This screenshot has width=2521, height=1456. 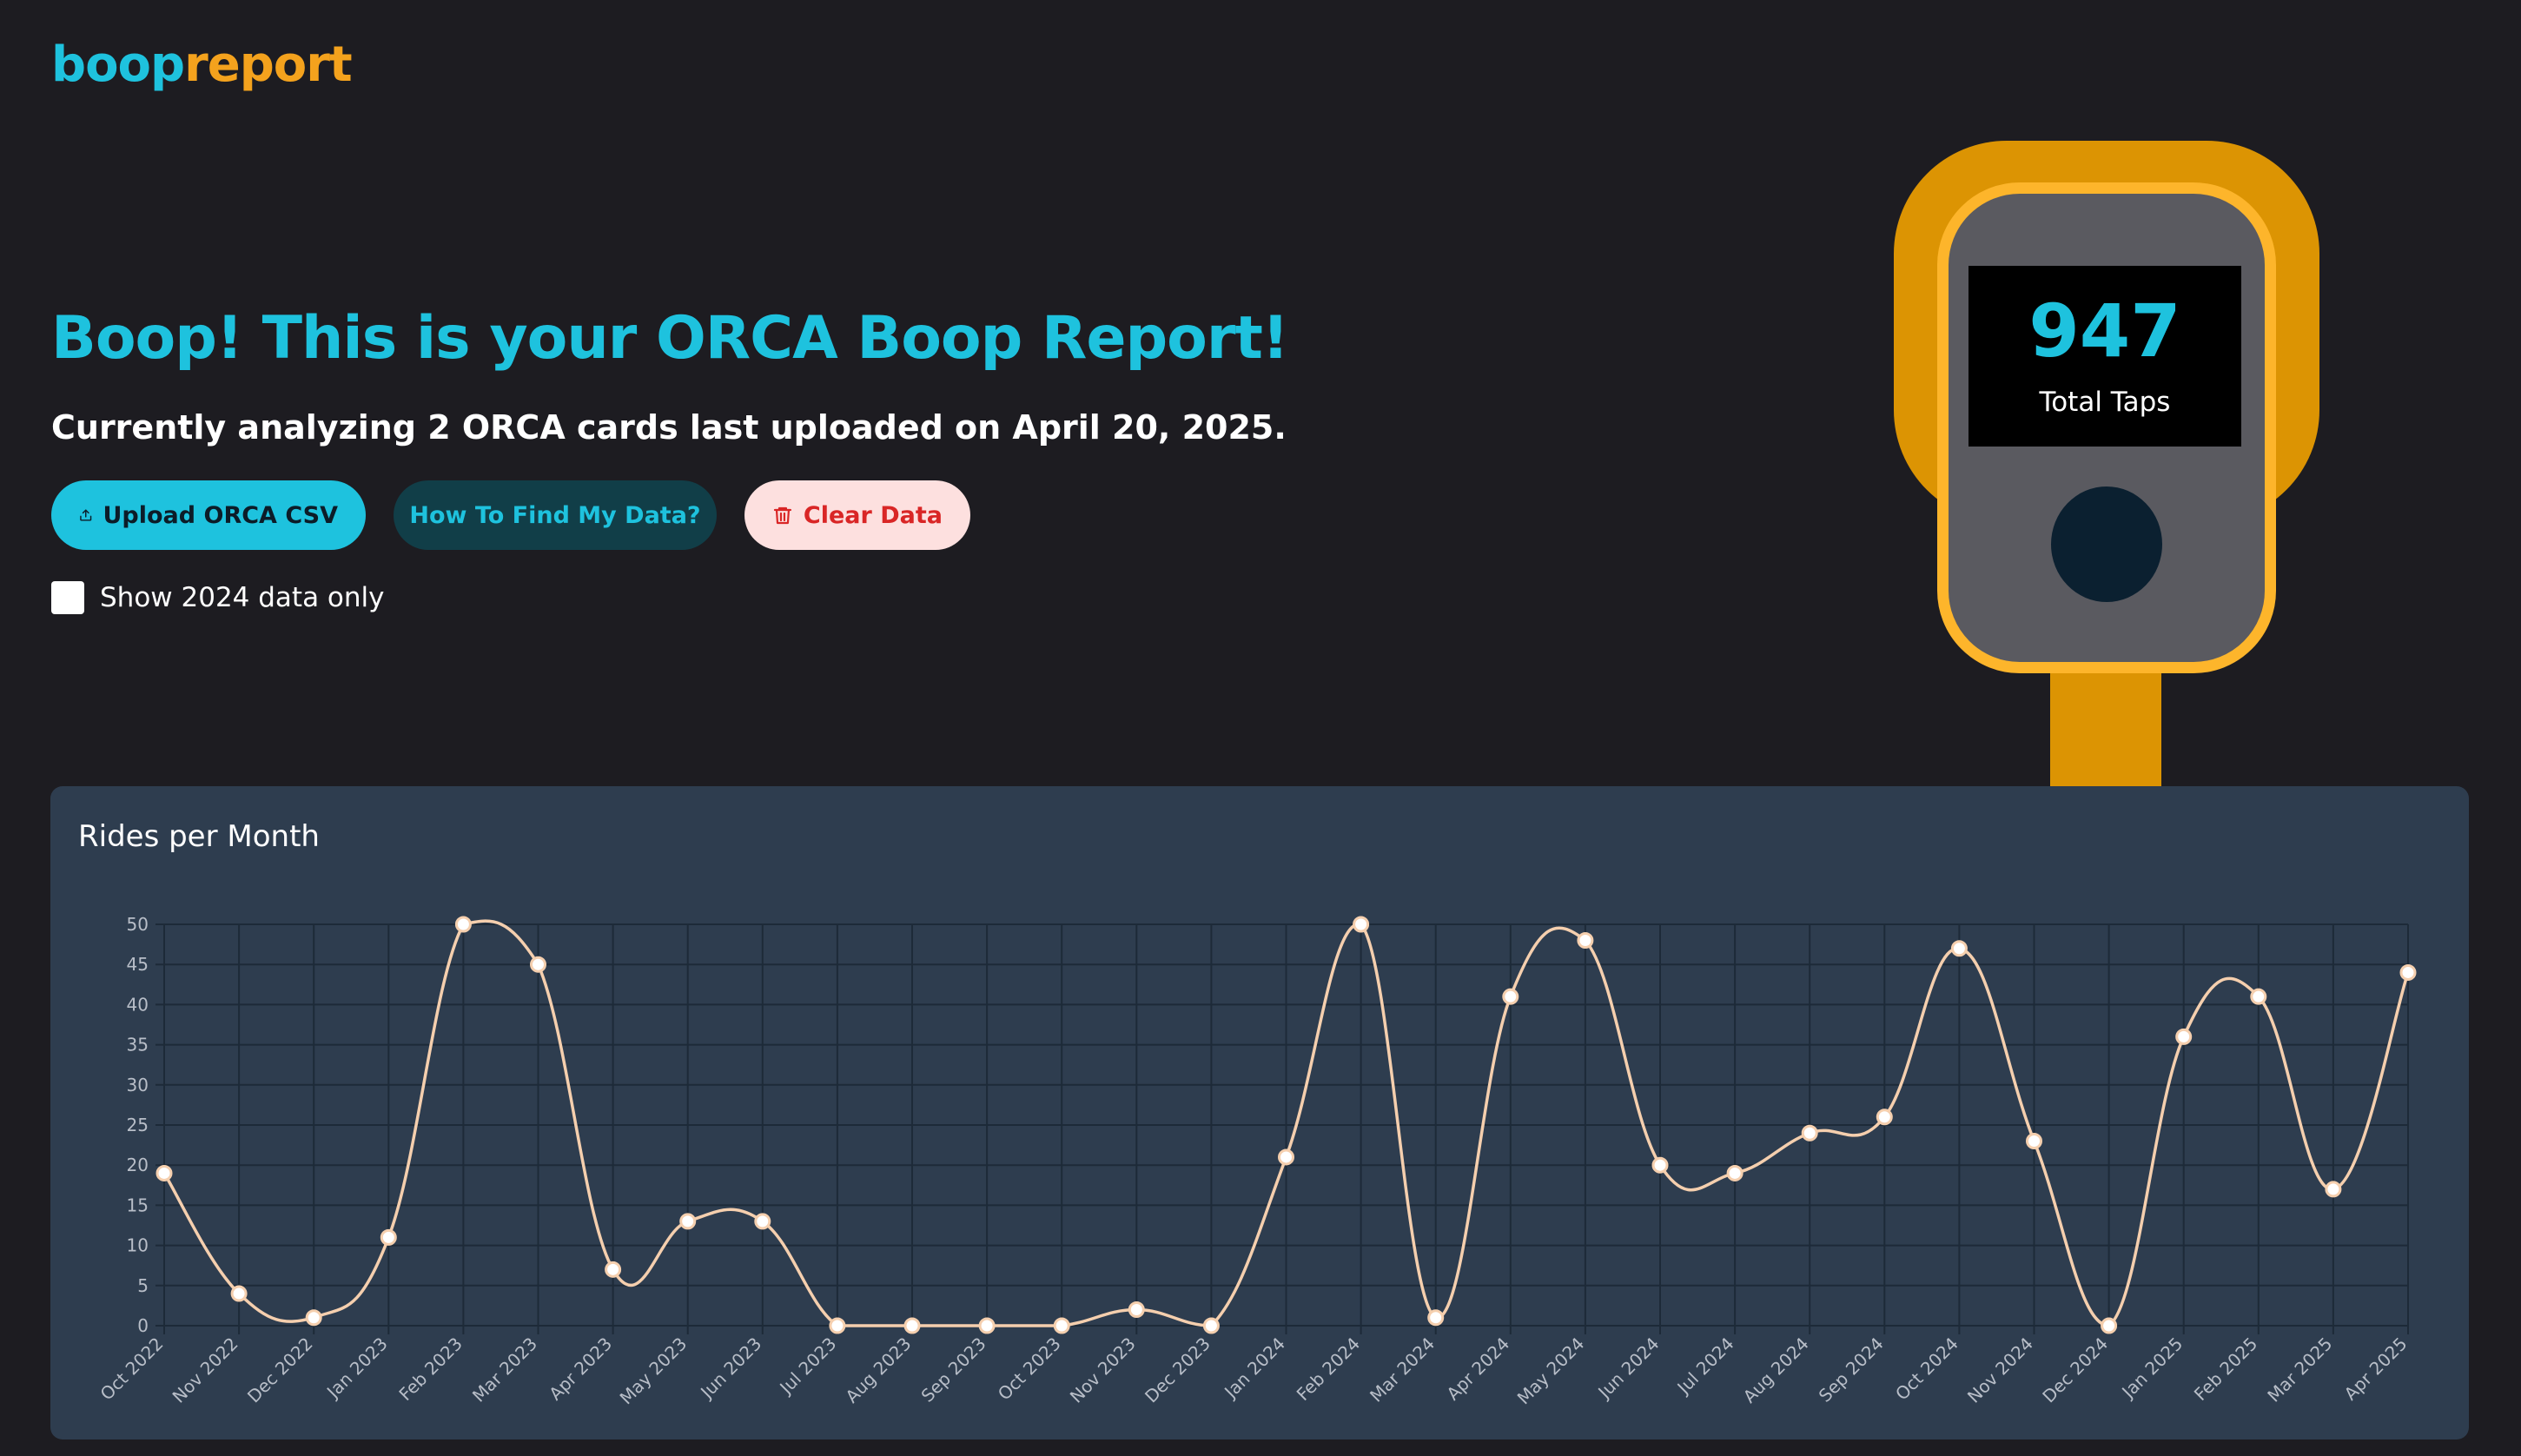 I want to click on x-tick-label: Nov 2023, so click(x=1103, y=1370).